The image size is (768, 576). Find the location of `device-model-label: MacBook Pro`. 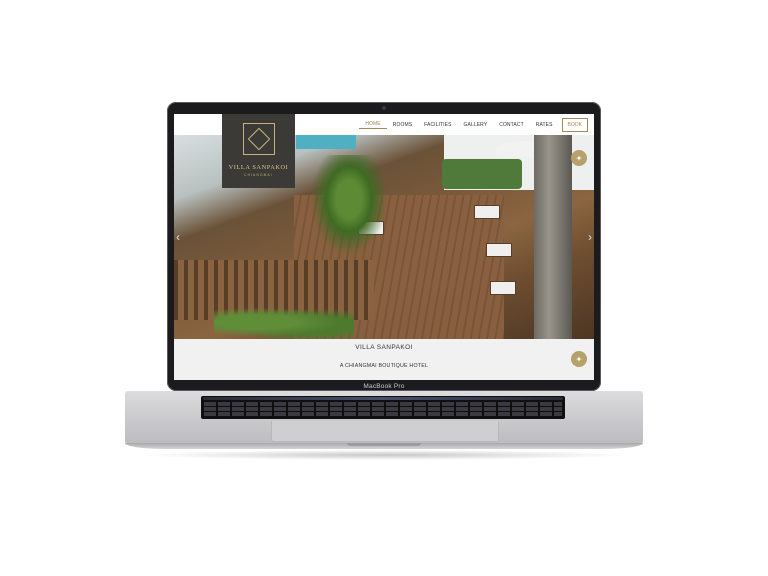

device-model-label: MacBook Pro is located at coordinates (384, 386).